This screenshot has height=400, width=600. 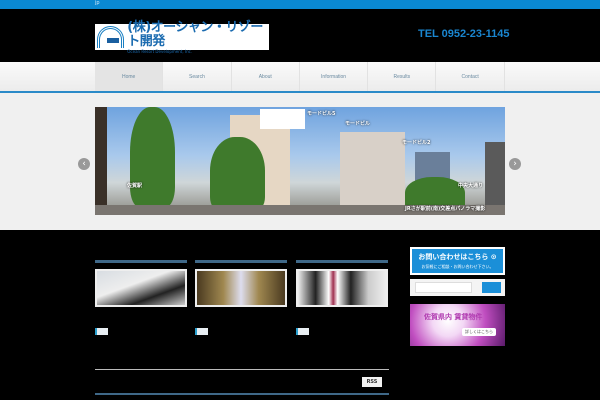 I want to click on slide-label: モードビル, so click(x=358, y=124).